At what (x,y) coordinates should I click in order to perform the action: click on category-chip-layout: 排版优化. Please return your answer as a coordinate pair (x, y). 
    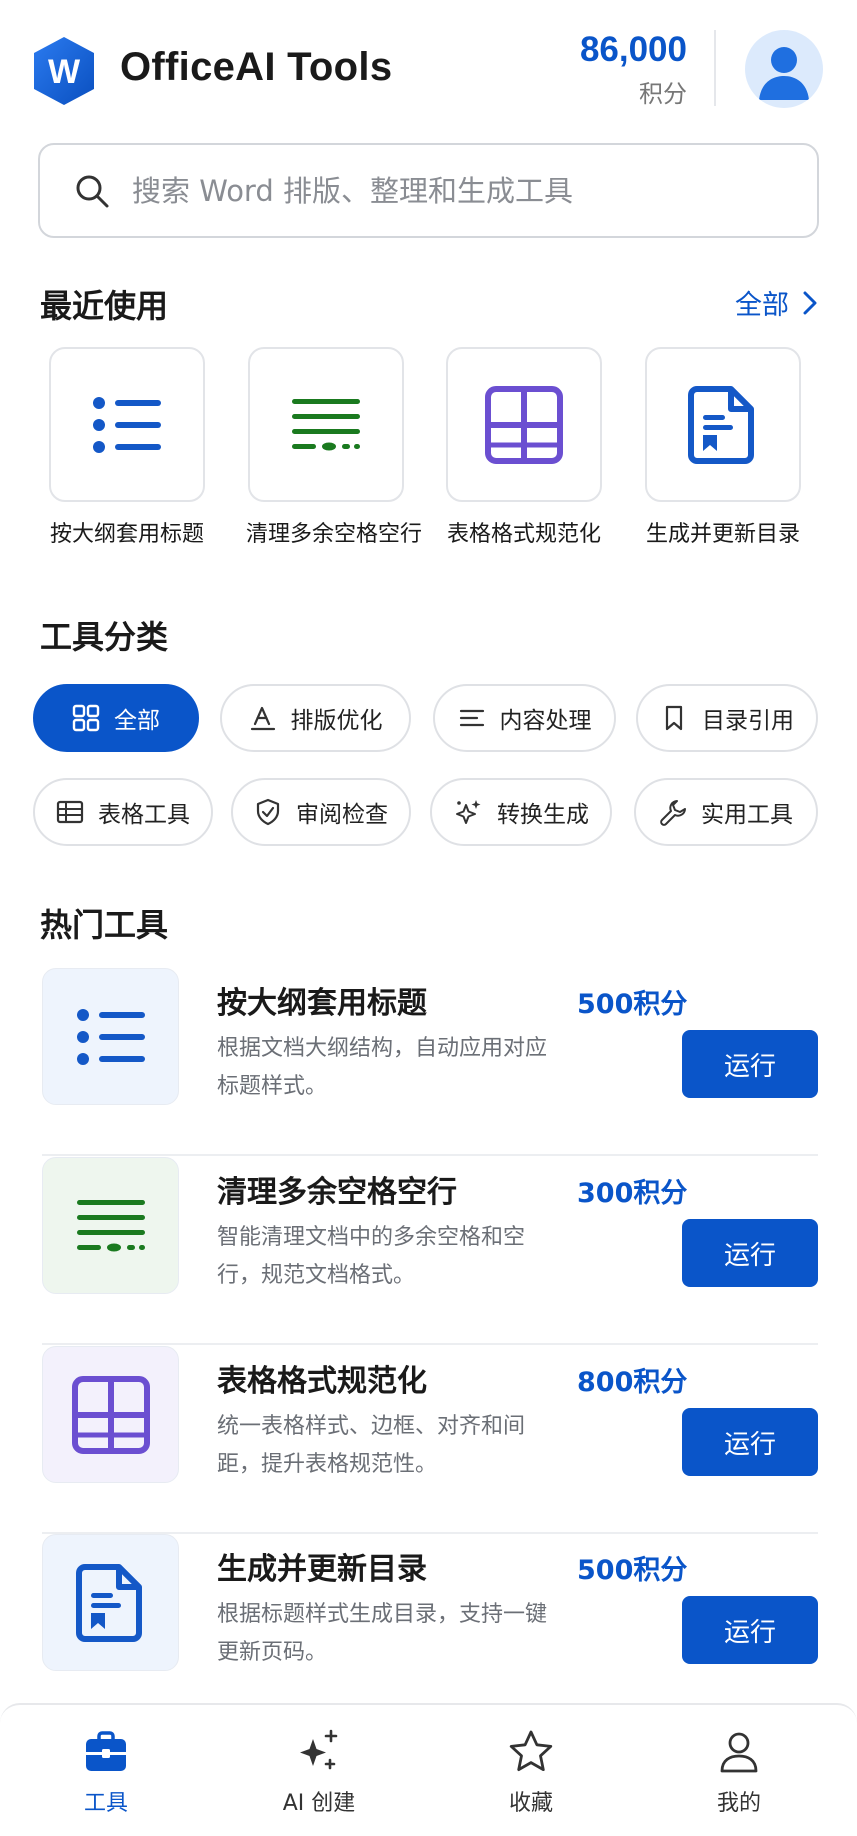
    Looking at the image, I should click on (315, 718).